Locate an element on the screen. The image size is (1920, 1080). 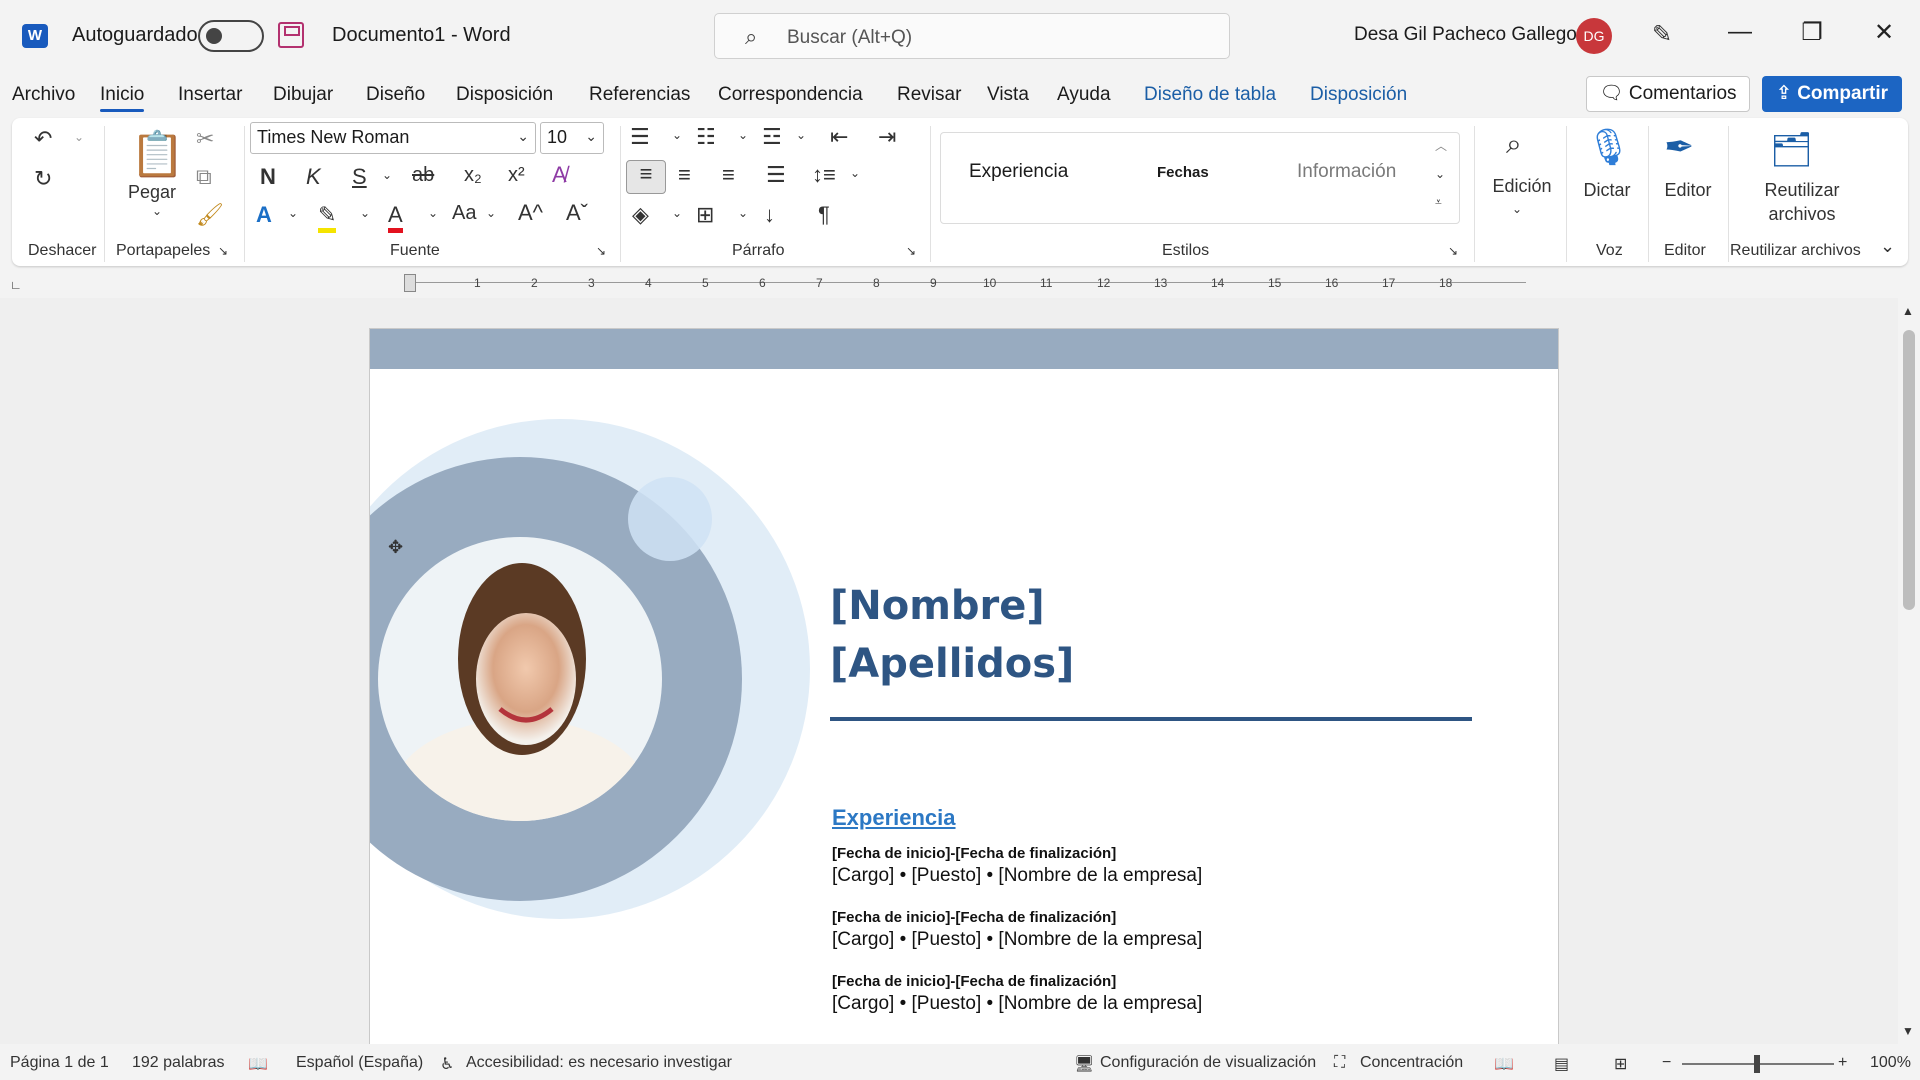
increase-indent-icon: ⇥ is located at coordinates (887, 137).